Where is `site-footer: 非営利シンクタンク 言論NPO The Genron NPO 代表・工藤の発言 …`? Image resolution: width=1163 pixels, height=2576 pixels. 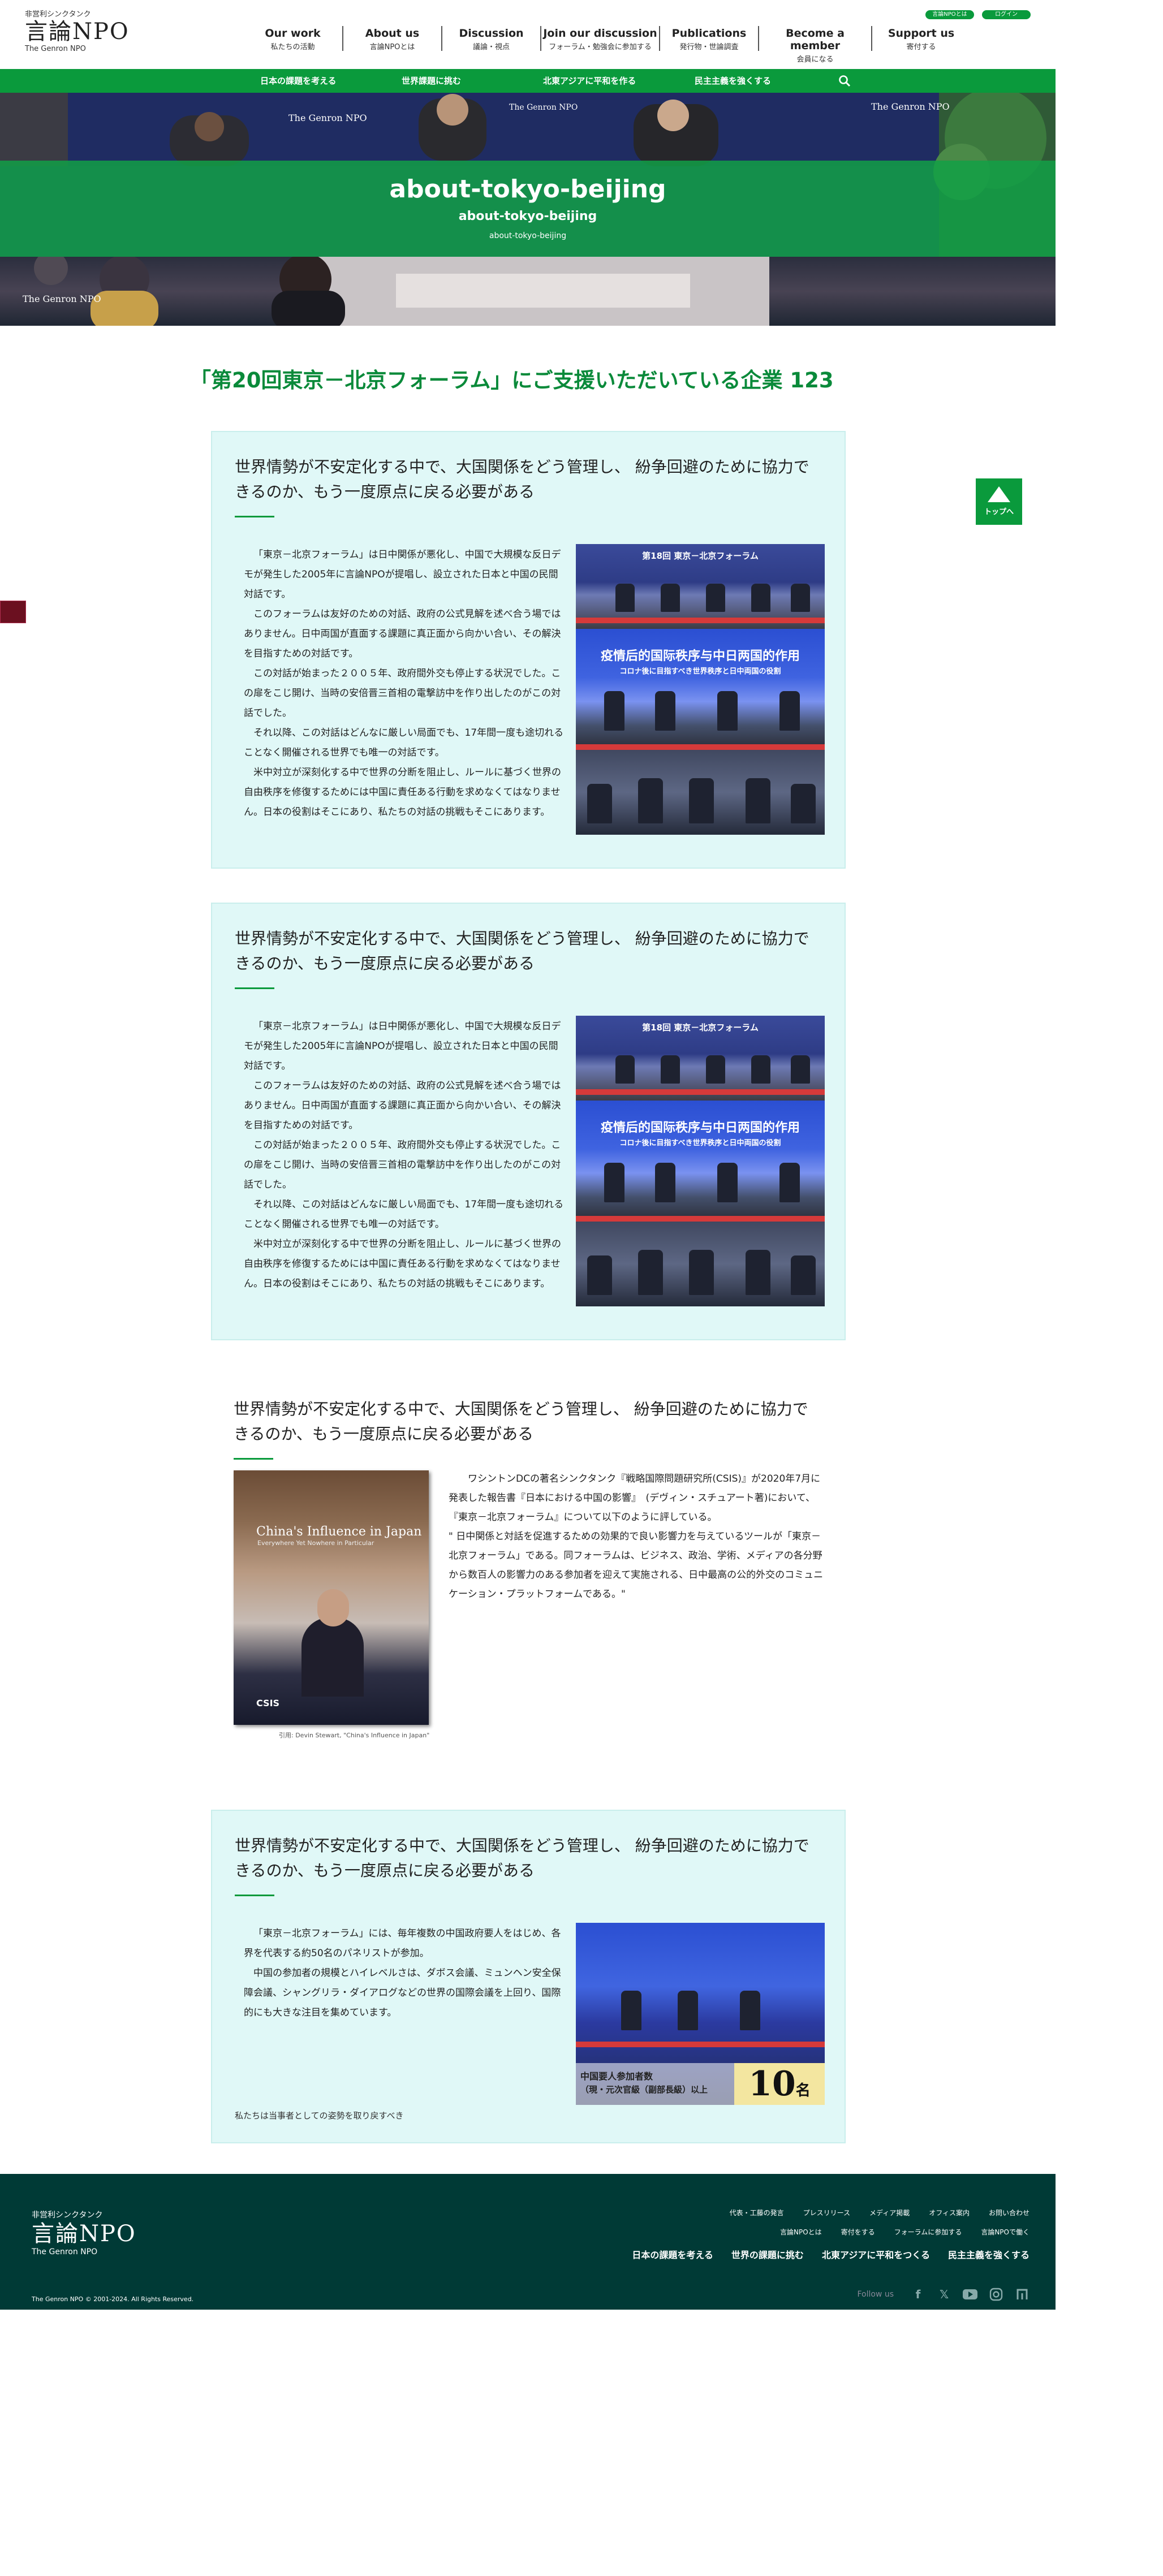
site-footer: 非営利シンクタンク 言論NPO The Genron NPO 代表・工藤の発言 … is located at coordinates (528, 2242).